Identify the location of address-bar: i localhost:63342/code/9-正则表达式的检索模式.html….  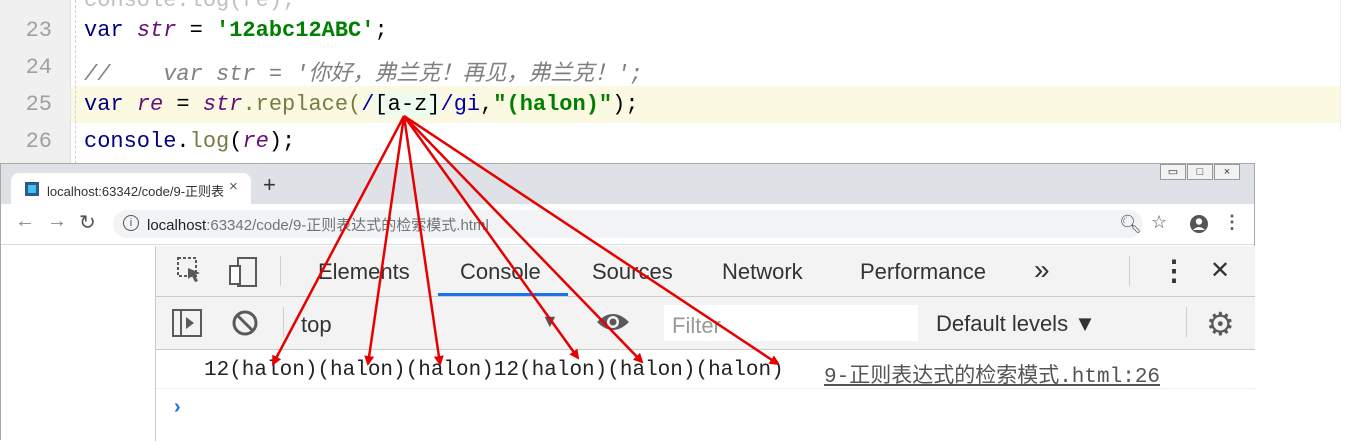
(628, 224).